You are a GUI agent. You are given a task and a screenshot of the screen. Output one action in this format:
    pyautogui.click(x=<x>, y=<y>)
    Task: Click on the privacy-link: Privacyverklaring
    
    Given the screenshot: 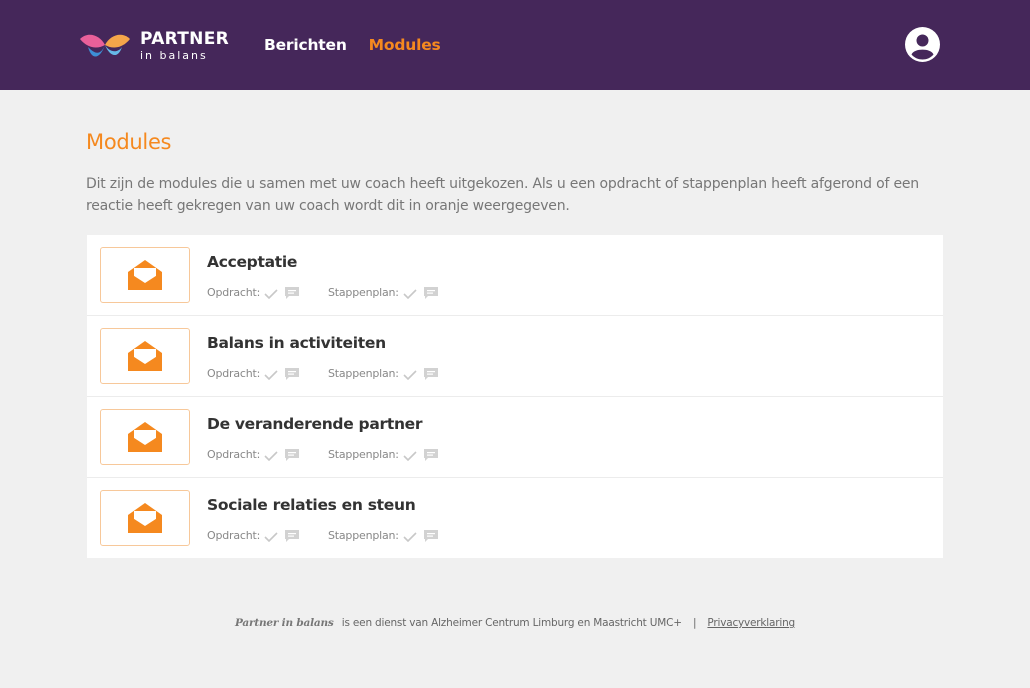 What is the action you would take?
    pyautogui.click(x=751, y=623)
    